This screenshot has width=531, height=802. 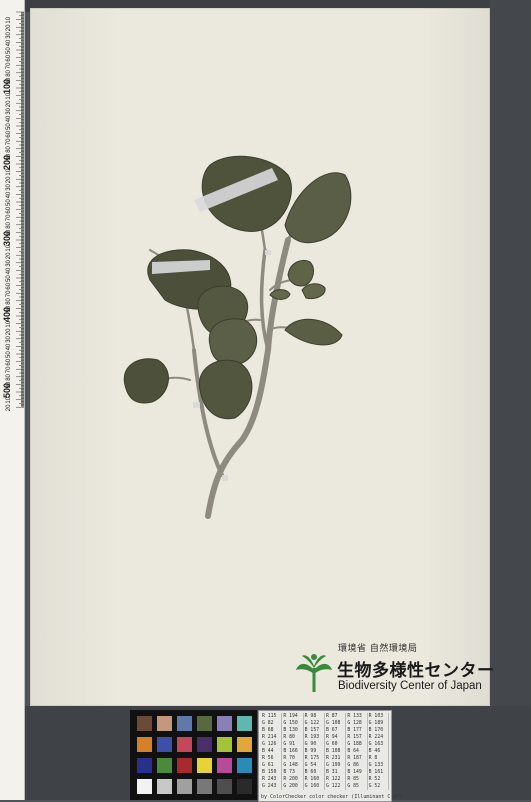 What do you see at coordinates (378, 772) in the screenshot?
I see `color-value-cell: B 161` at bounding box center [378, 772].